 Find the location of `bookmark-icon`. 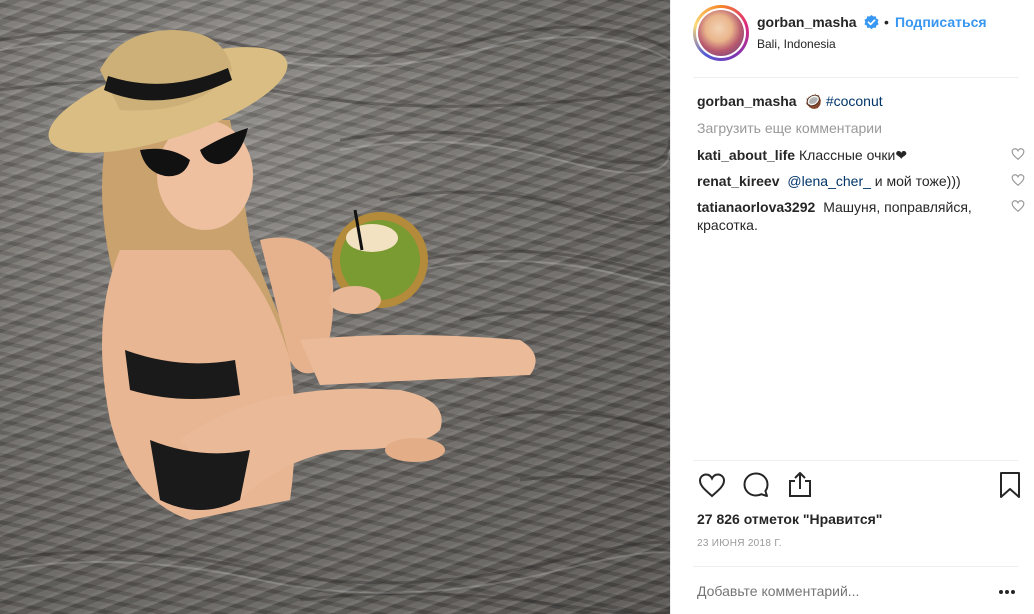

bookmark-icon is located at coordinates (1010, 485).